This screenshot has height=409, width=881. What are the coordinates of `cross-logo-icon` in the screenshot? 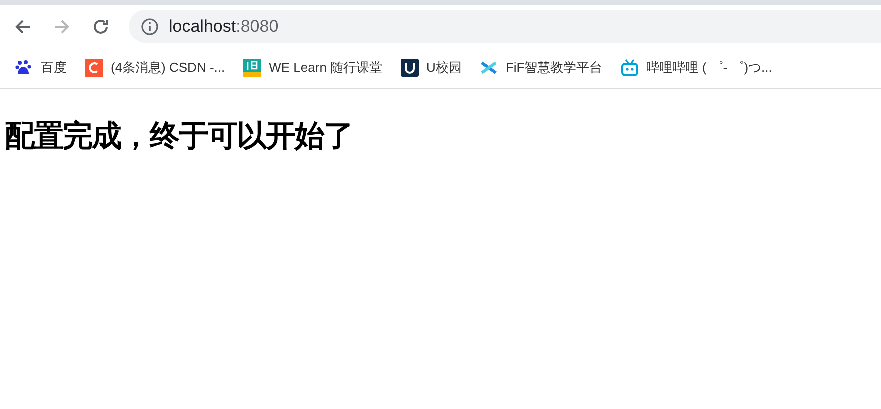 It's located at (489, 68).